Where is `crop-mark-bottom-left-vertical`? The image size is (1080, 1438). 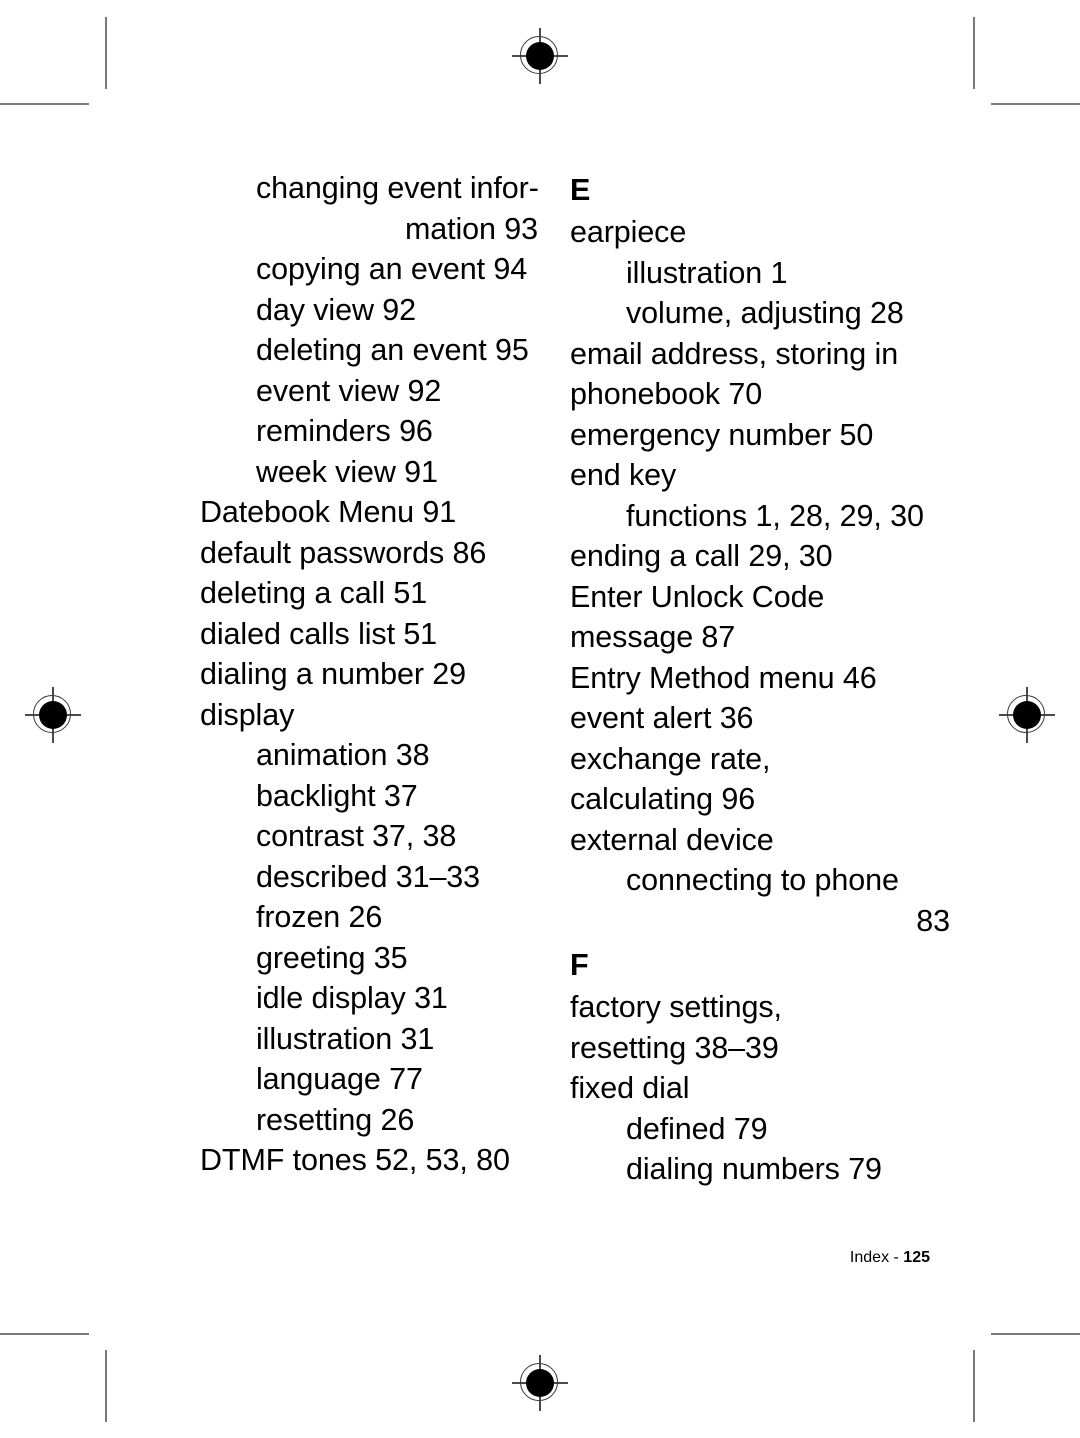 crop-mark-bottom-left-vertical is located at coordinates (106, 1386).